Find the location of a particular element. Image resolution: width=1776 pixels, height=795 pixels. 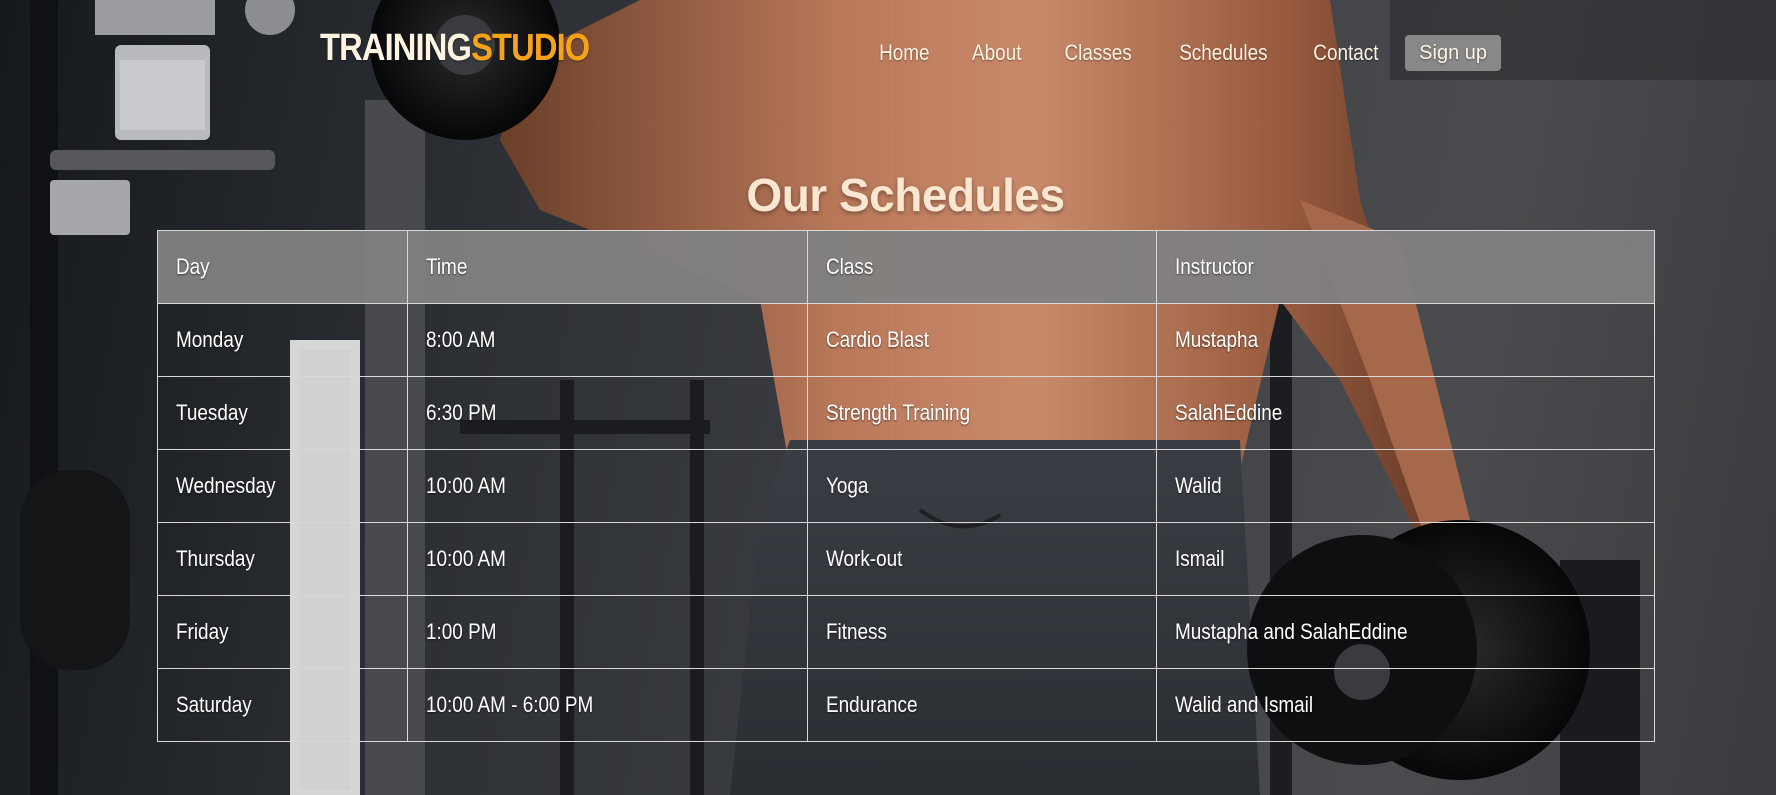

page-title: Our Schedules is located at coordinates (905, 194).